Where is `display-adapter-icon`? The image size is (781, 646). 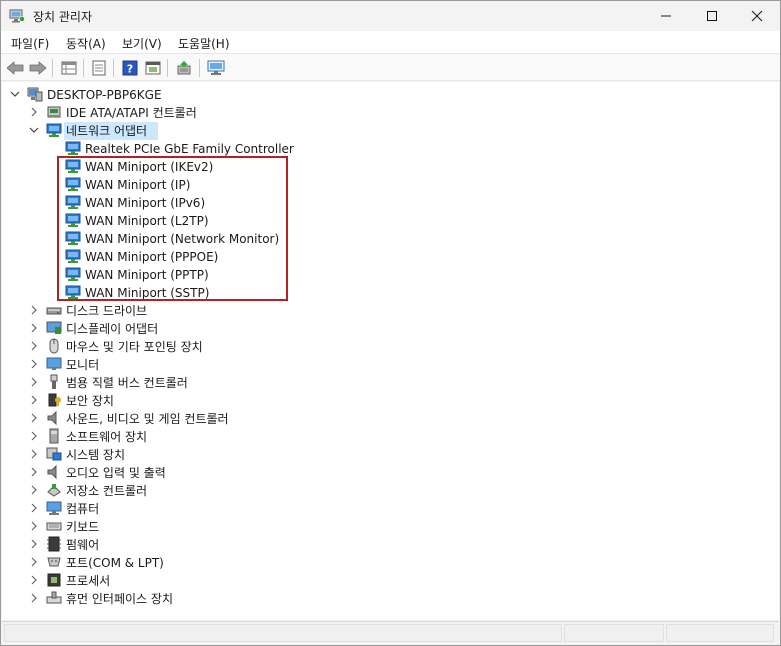
display-adapter-icon is located at coordinates (54, 328).